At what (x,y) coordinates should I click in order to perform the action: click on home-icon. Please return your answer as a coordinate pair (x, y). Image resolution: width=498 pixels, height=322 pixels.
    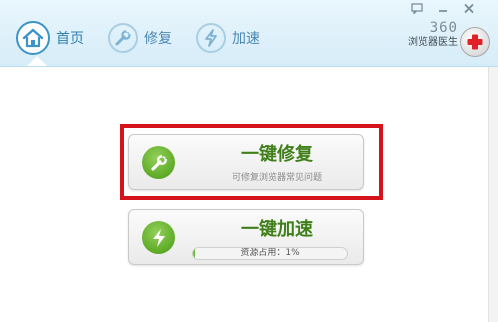
    Looking at the image, I should click on (33, 38).